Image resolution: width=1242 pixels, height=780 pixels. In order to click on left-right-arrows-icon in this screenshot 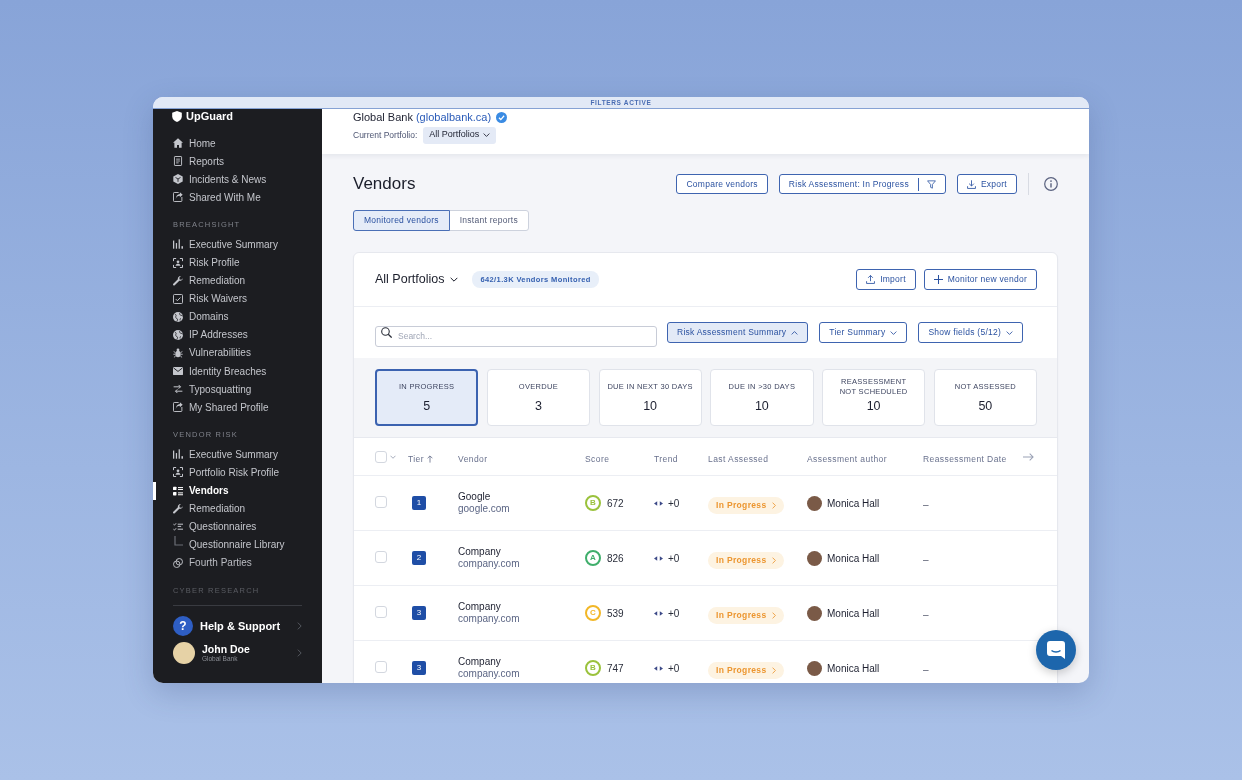, I will do `click(658, 558)`.